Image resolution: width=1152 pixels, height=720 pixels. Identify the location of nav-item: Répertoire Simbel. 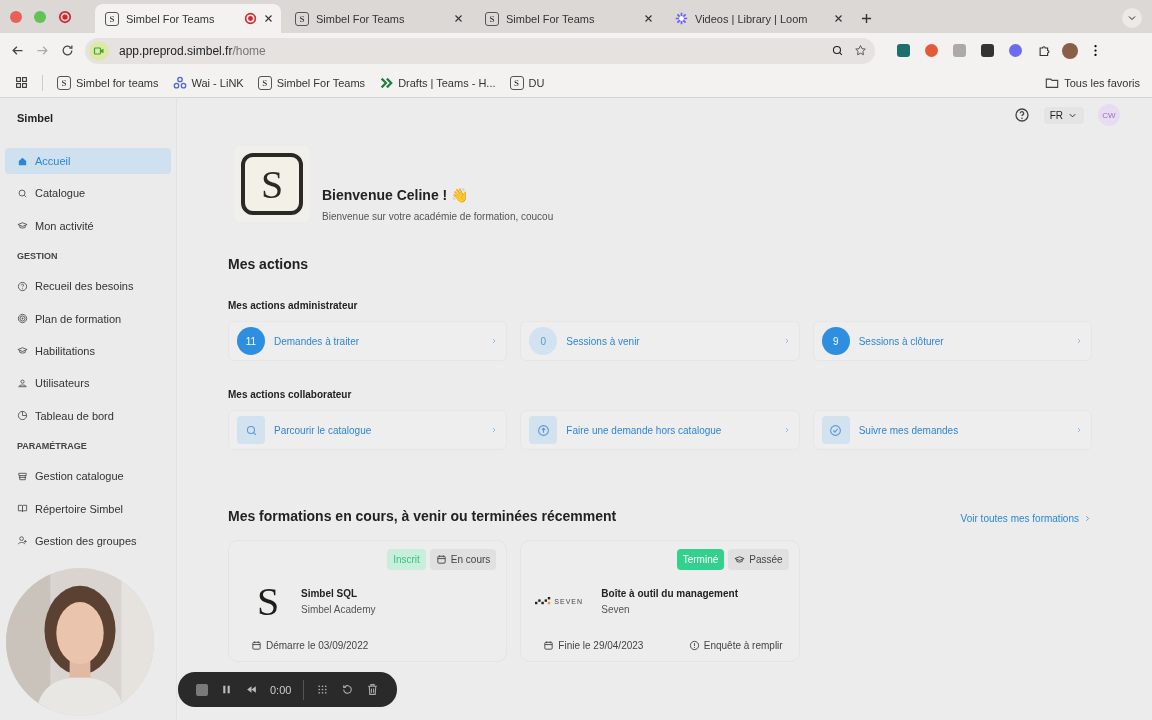
(88, 508).